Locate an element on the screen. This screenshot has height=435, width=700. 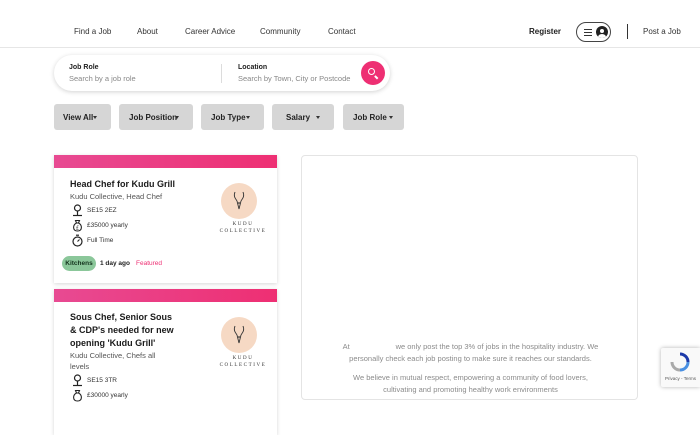
category-tag: Kitchens is located at coordinates (79, 263).